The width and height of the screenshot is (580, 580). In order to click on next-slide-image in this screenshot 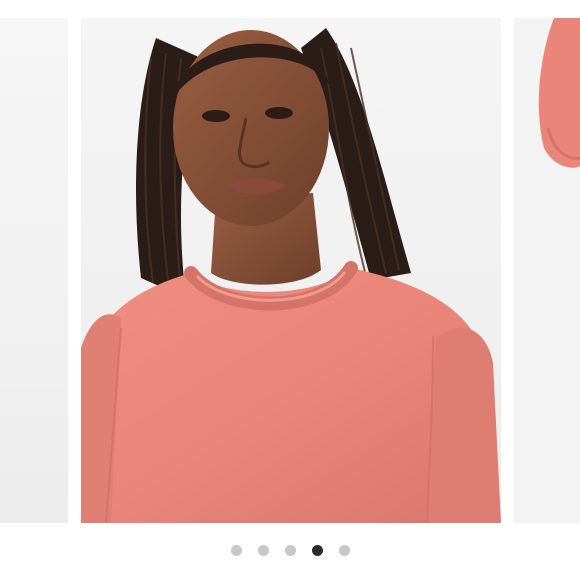, I will do `click(547, 270)`.